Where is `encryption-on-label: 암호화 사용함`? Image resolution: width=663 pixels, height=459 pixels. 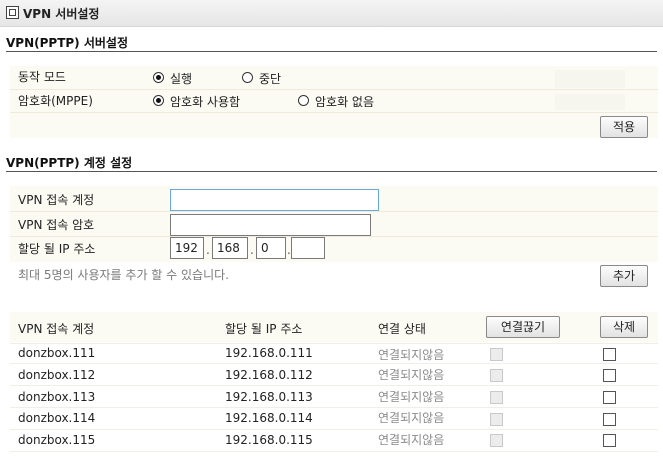 encryption-on-label: 암호화 사용함 is located at coordinates (205, 102).